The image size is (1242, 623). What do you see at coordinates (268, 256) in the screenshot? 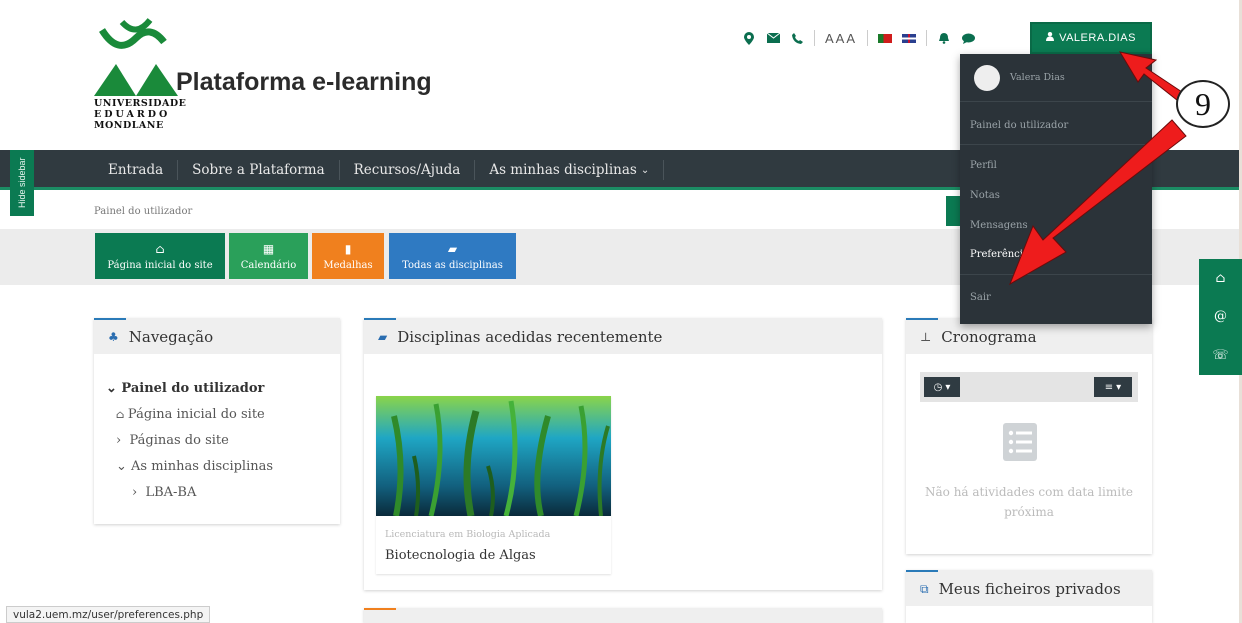
I see `quick-calendar-button: ▦ Calendário` at bounding box center [268, 256].